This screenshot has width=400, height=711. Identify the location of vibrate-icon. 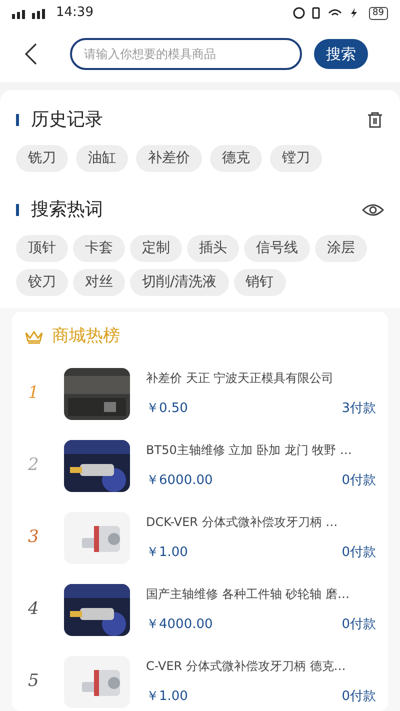
(316, 13).